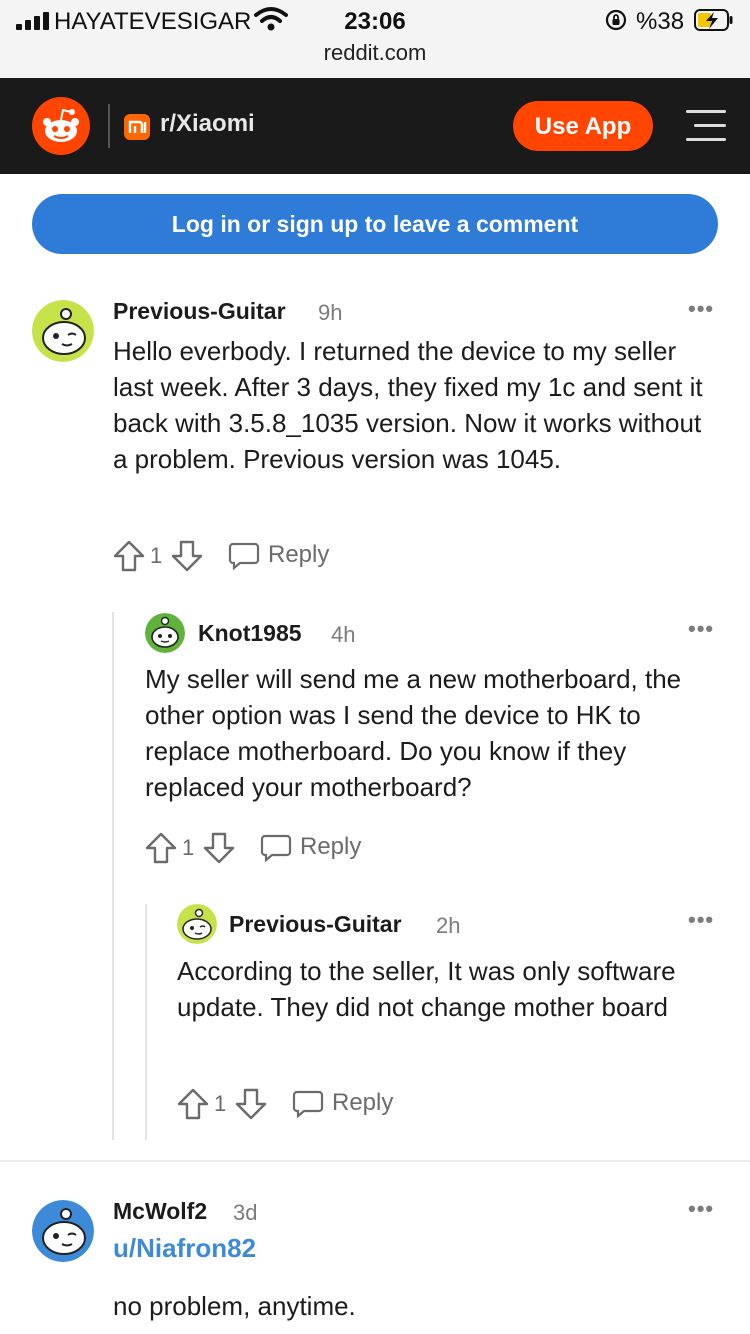 Image resolution: width=750 pixels, height=1334 pixels. What do you see at coordinates (713, 20) in the screenshot?
I see `battery-charging-icon` at bounding box center [713, 20].